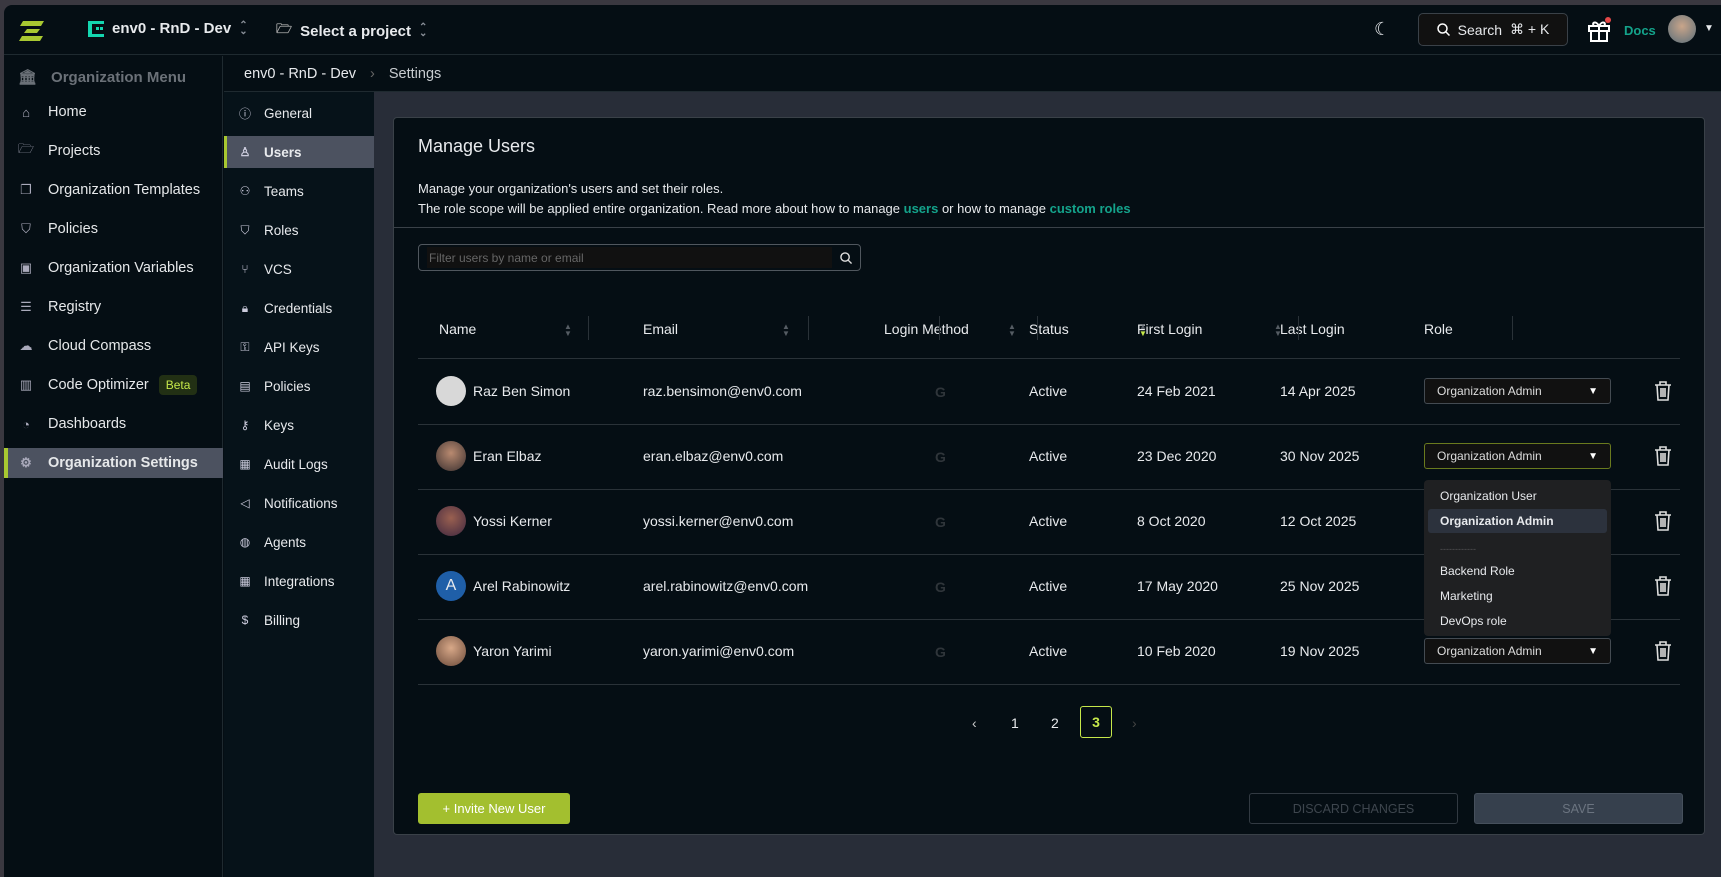  I want to click on user-name: Eran Elbaz, so click(507, 456).